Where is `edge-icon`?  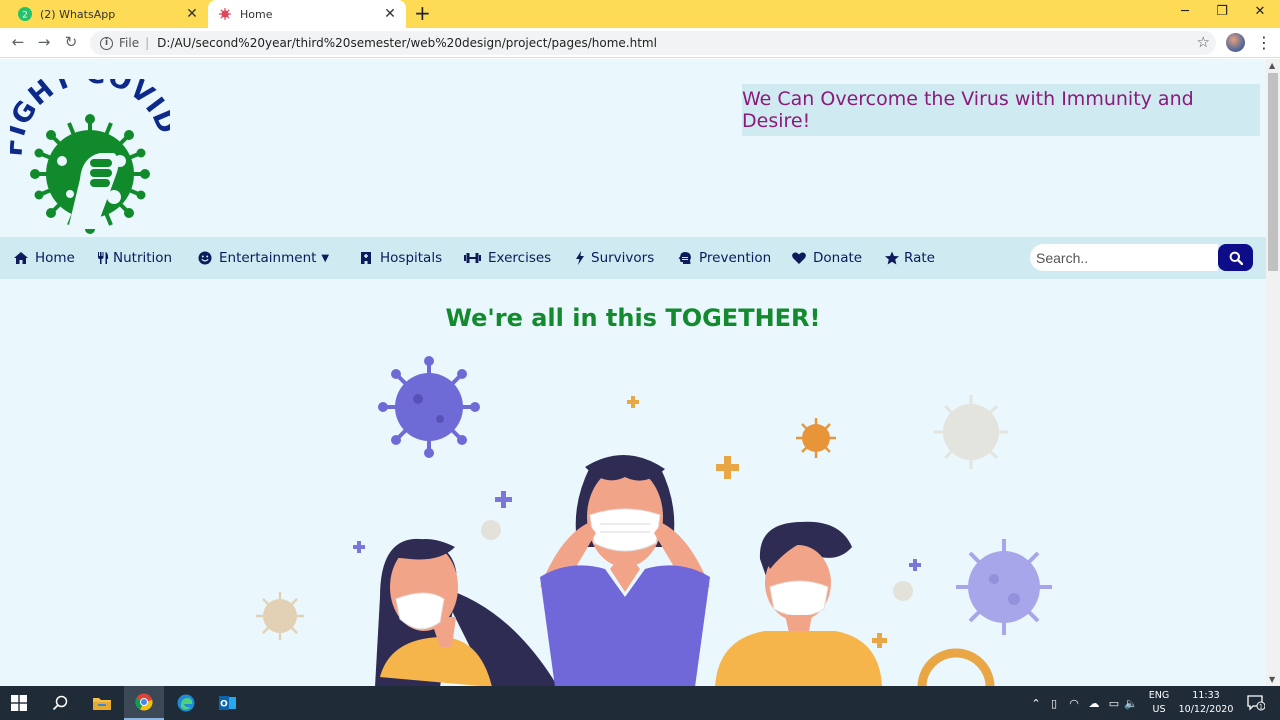
edge-icon is located at coordinates (186, 703).